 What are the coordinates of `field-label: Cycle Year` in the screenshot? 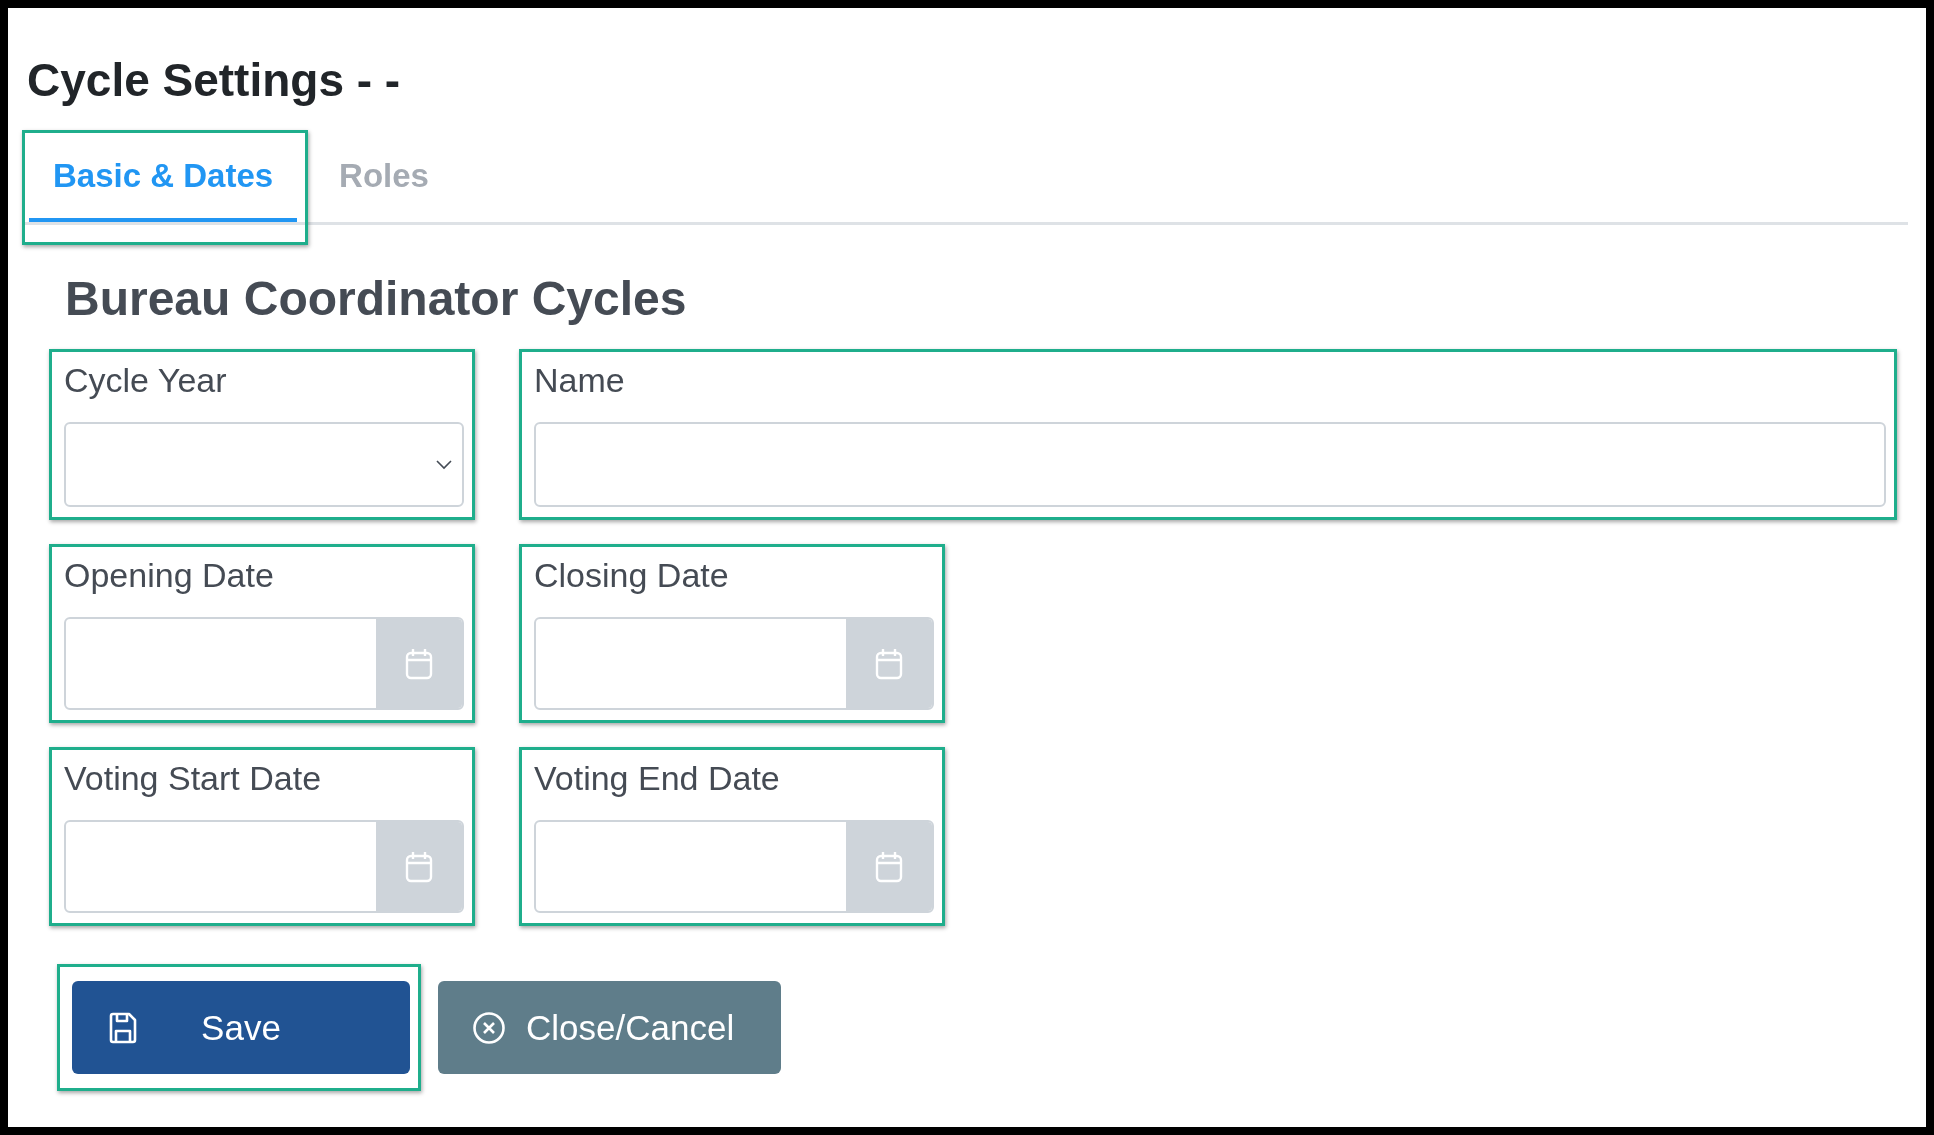 It's located at (146, 380).